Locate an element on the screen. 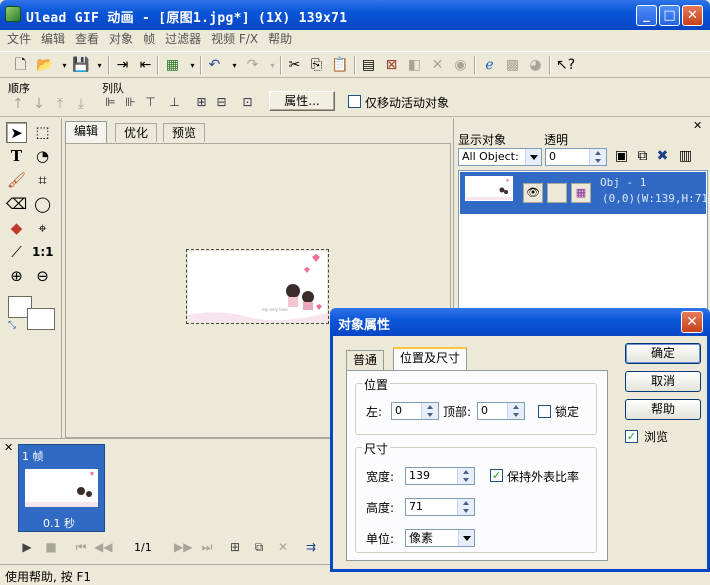 The height and width of the screenshot is (585, 710). left-spin-arrows is located at coordinates (429, 411).